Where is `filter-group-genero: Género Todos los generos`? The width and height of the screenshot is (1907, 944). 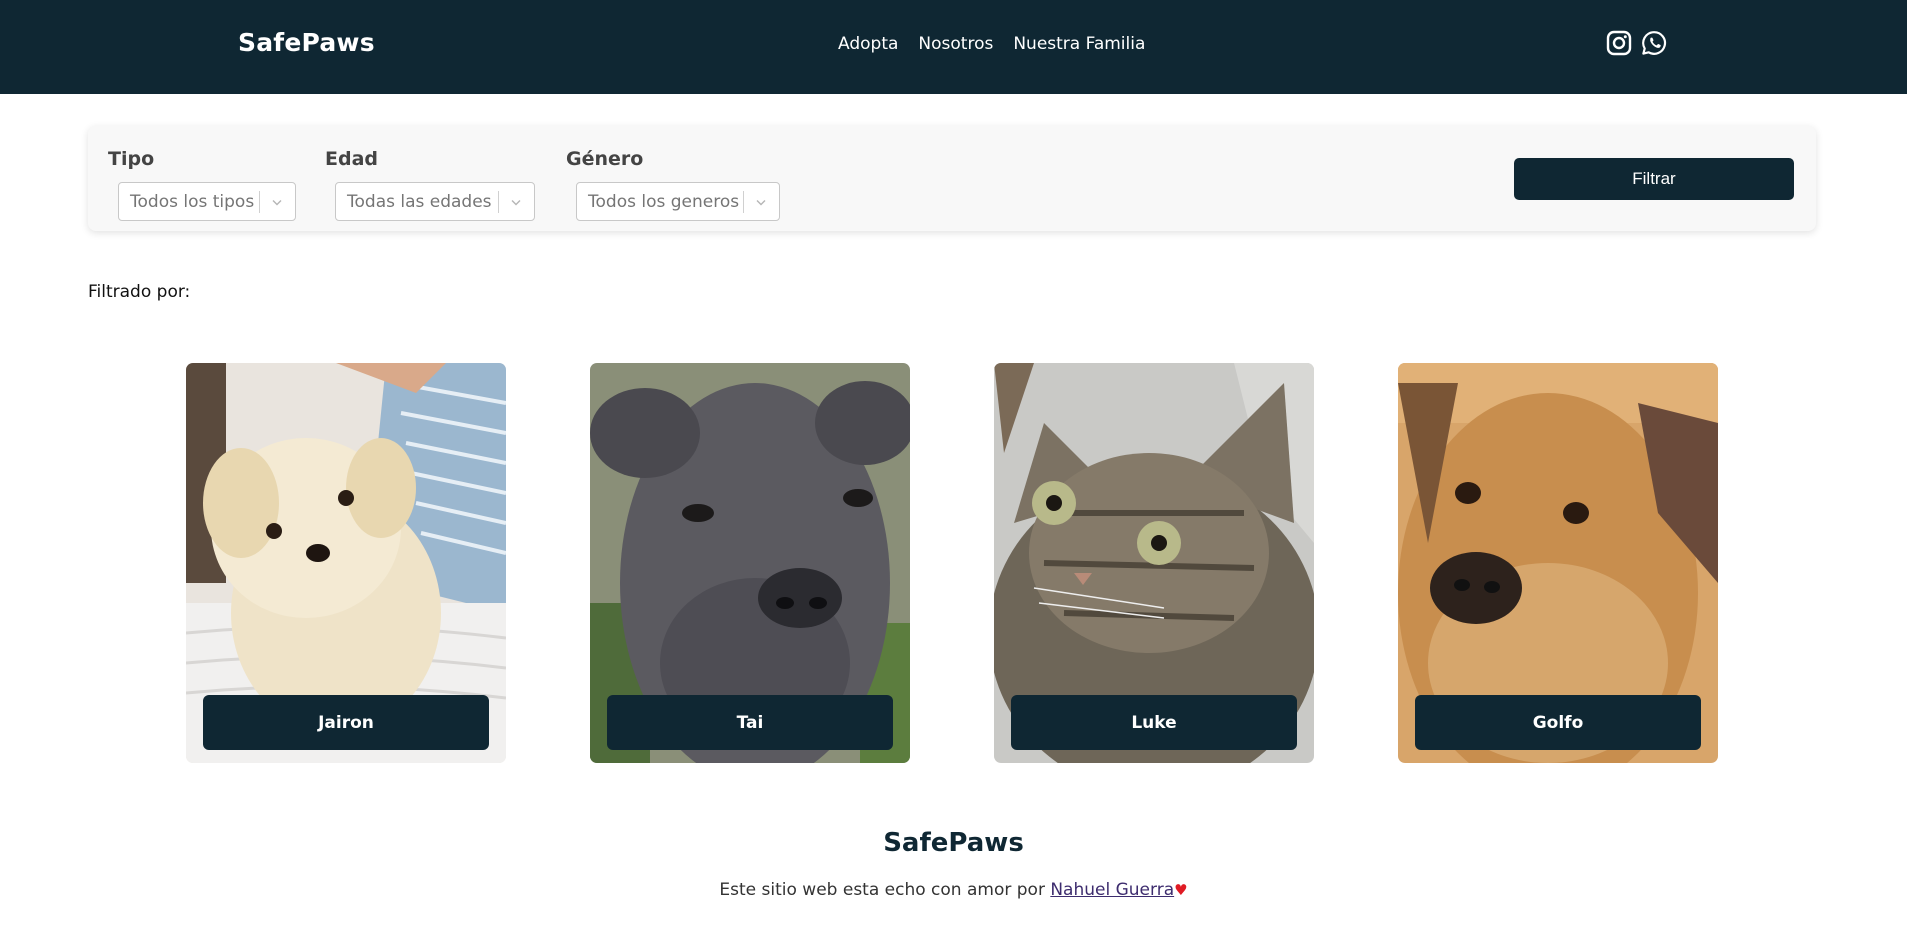
filter-group-genero: Género Todos los generos is located at coordinates (673, 184).